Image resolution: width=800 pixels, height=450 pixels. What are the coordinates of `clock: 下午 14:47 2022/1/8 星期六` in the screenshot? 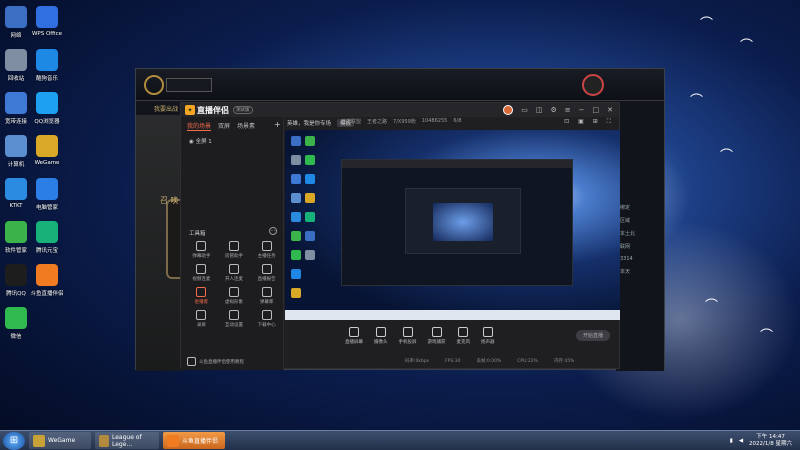 It's located at (770, 441).